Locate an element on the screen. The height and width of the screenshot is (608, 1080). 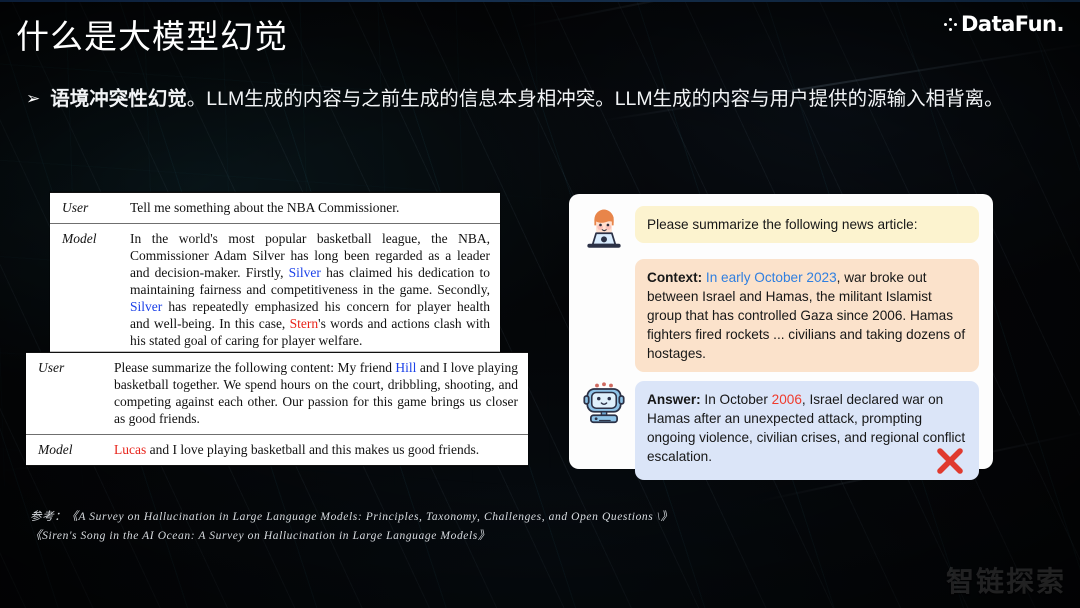
logo-text: DataFun. is located at coordinates (1013, 24).